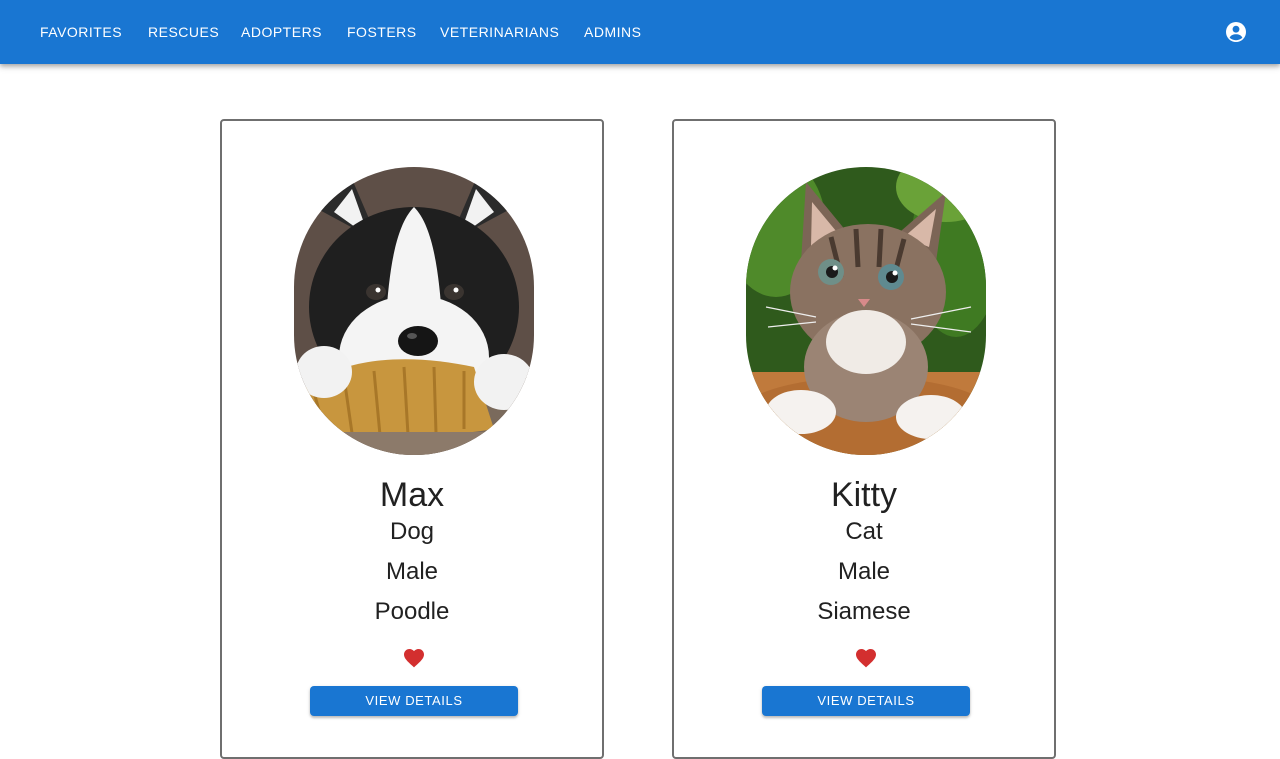 The image size is (1280, 759). Describe the element at coordinates (412, 495) in the screenshot. I see `pet-name: Max` at that location.